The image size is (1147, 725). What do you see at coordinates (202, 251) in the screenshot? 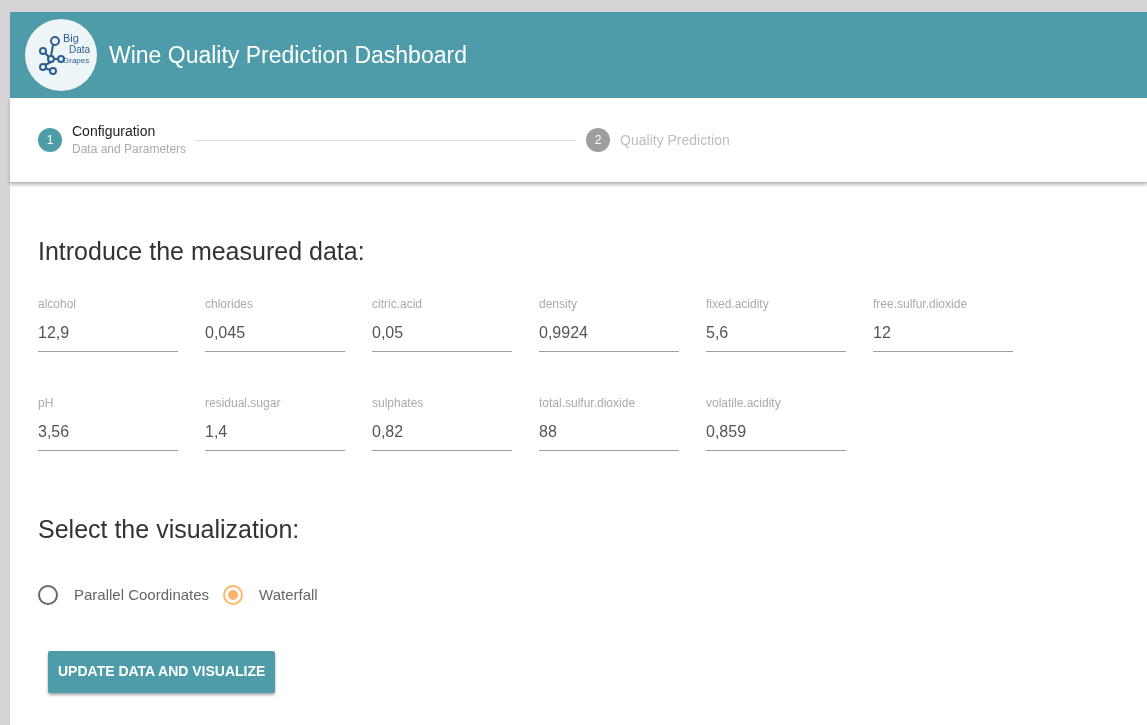
I see `section-heading: Introduce the measured data:` at bounding box center [202, 251].